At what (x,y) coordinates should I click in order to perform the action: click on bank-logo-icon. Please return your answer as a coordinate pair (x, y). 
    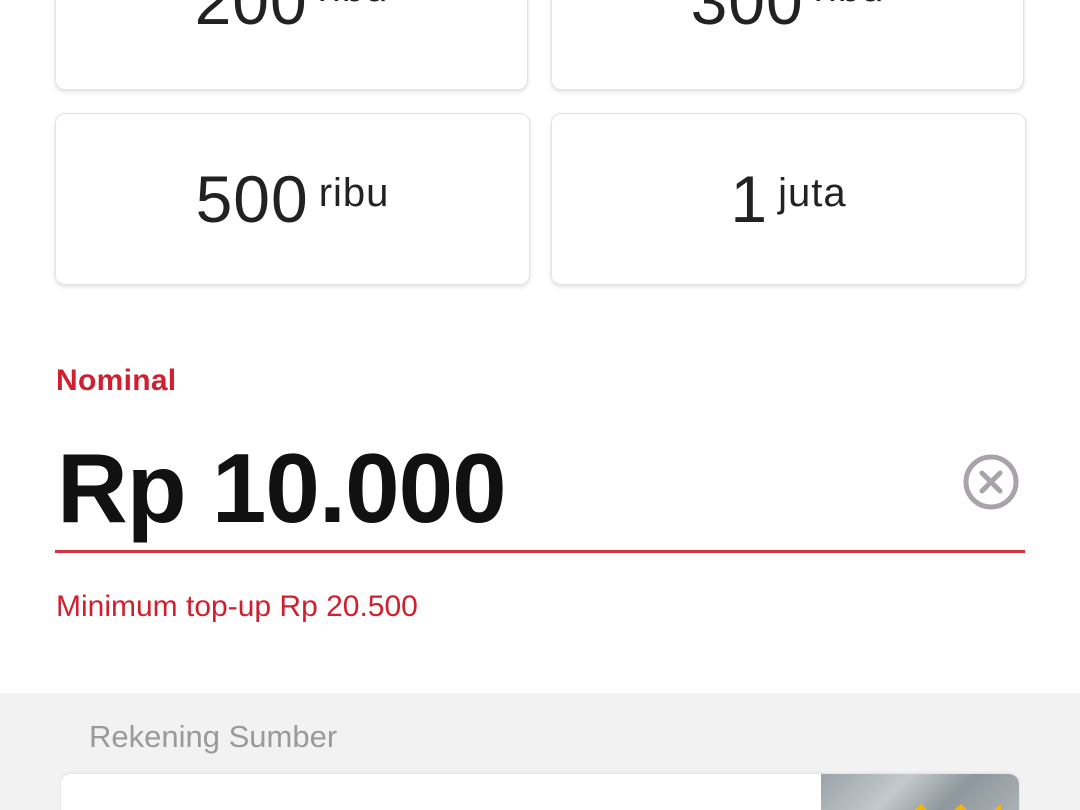
    Looking at the image, I should click on (957, 807).